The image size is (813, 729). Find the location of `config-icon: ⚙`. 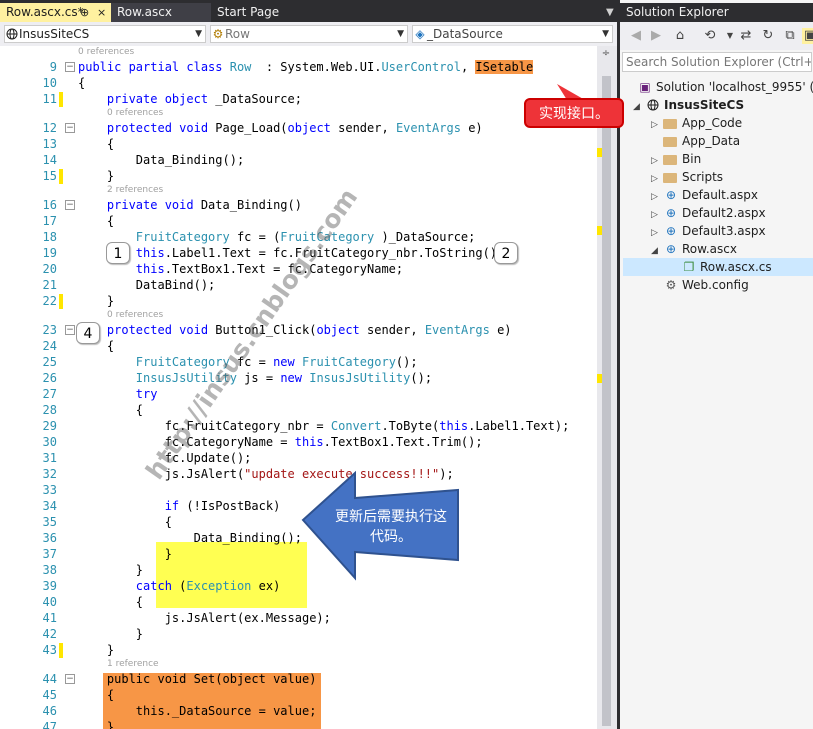

config-icon: ⚙ is located at coordinates (671, 285).